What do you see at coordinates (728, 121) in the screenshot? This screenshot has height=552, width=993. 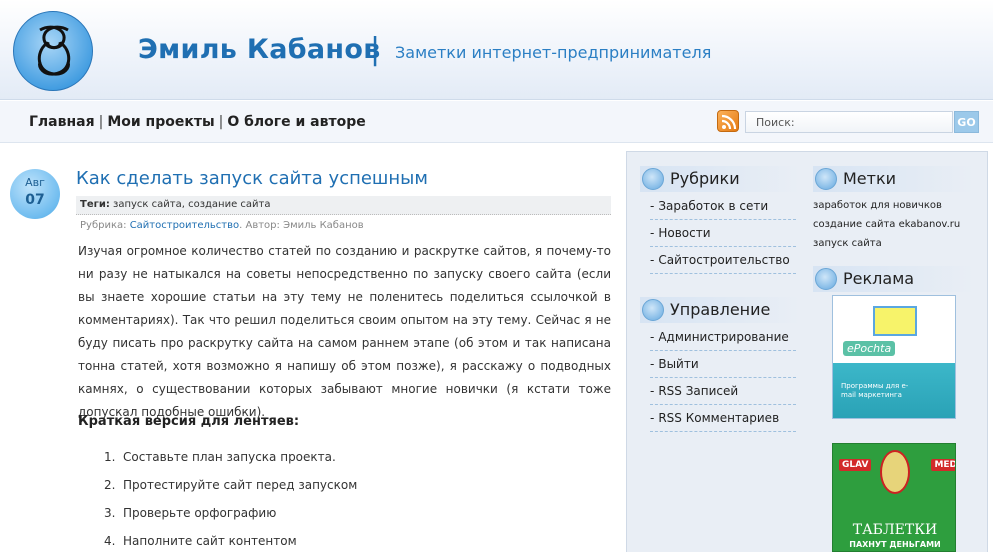 I see `rss-feed-icon` at bounding box center [728, 121].